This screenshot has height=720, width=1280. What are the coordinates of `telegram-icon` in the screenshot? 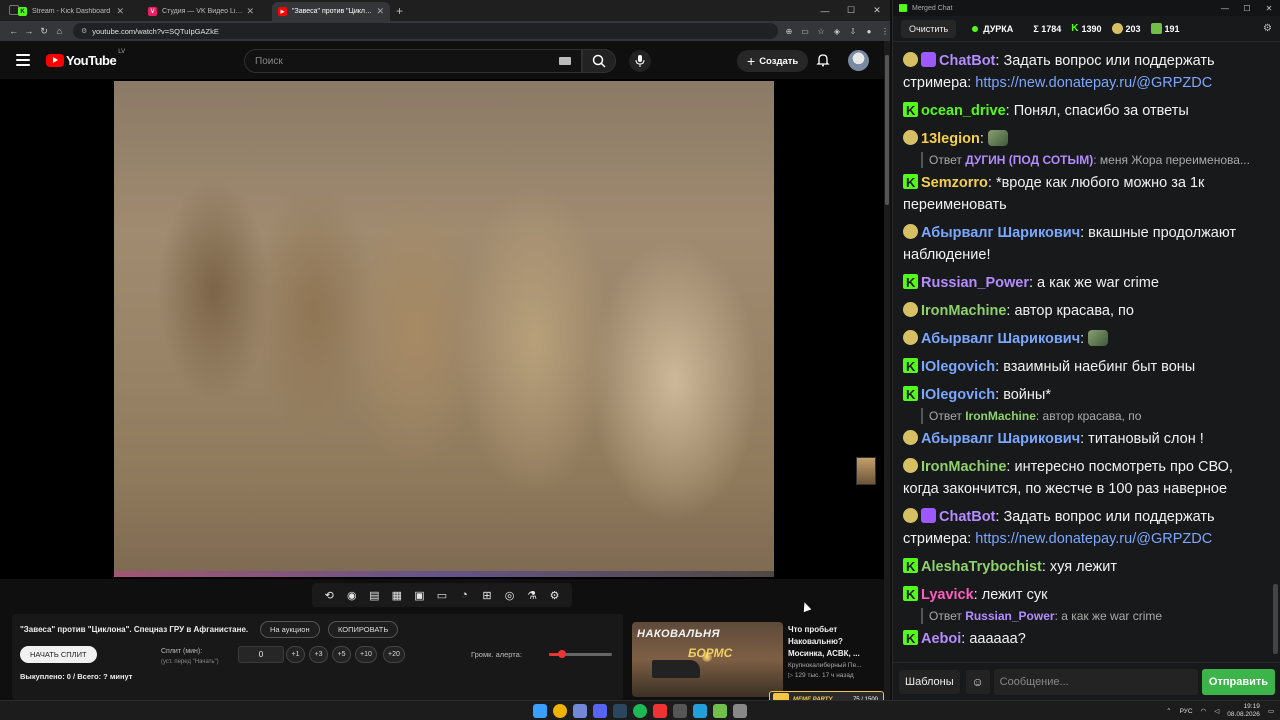 It's located at (700, 711).